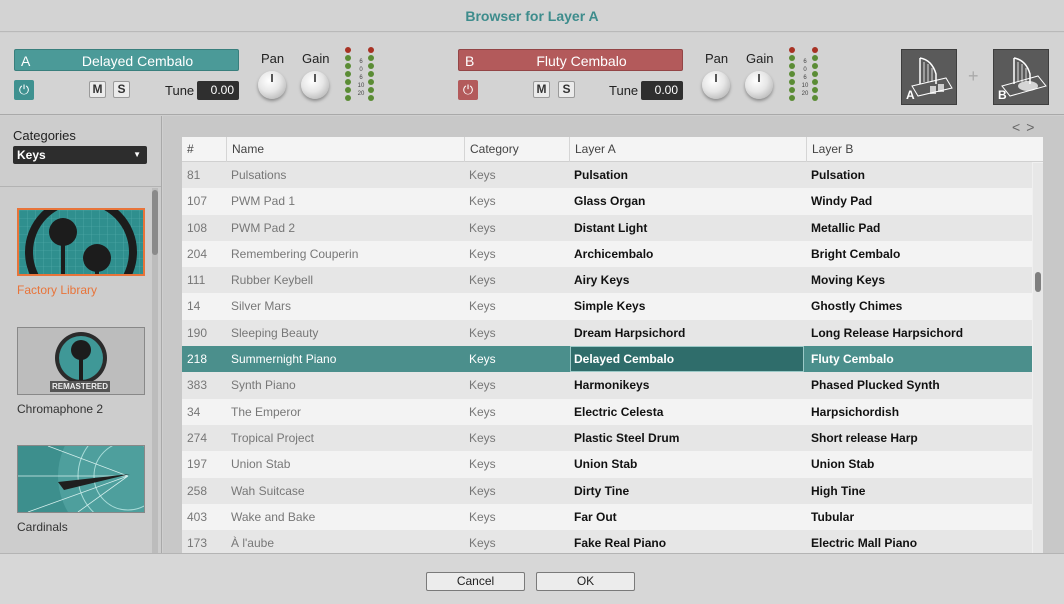  Describe the element at coordinates (1019, 127) in the screenshot. I see `prev-arrow-icon: <` at that location.